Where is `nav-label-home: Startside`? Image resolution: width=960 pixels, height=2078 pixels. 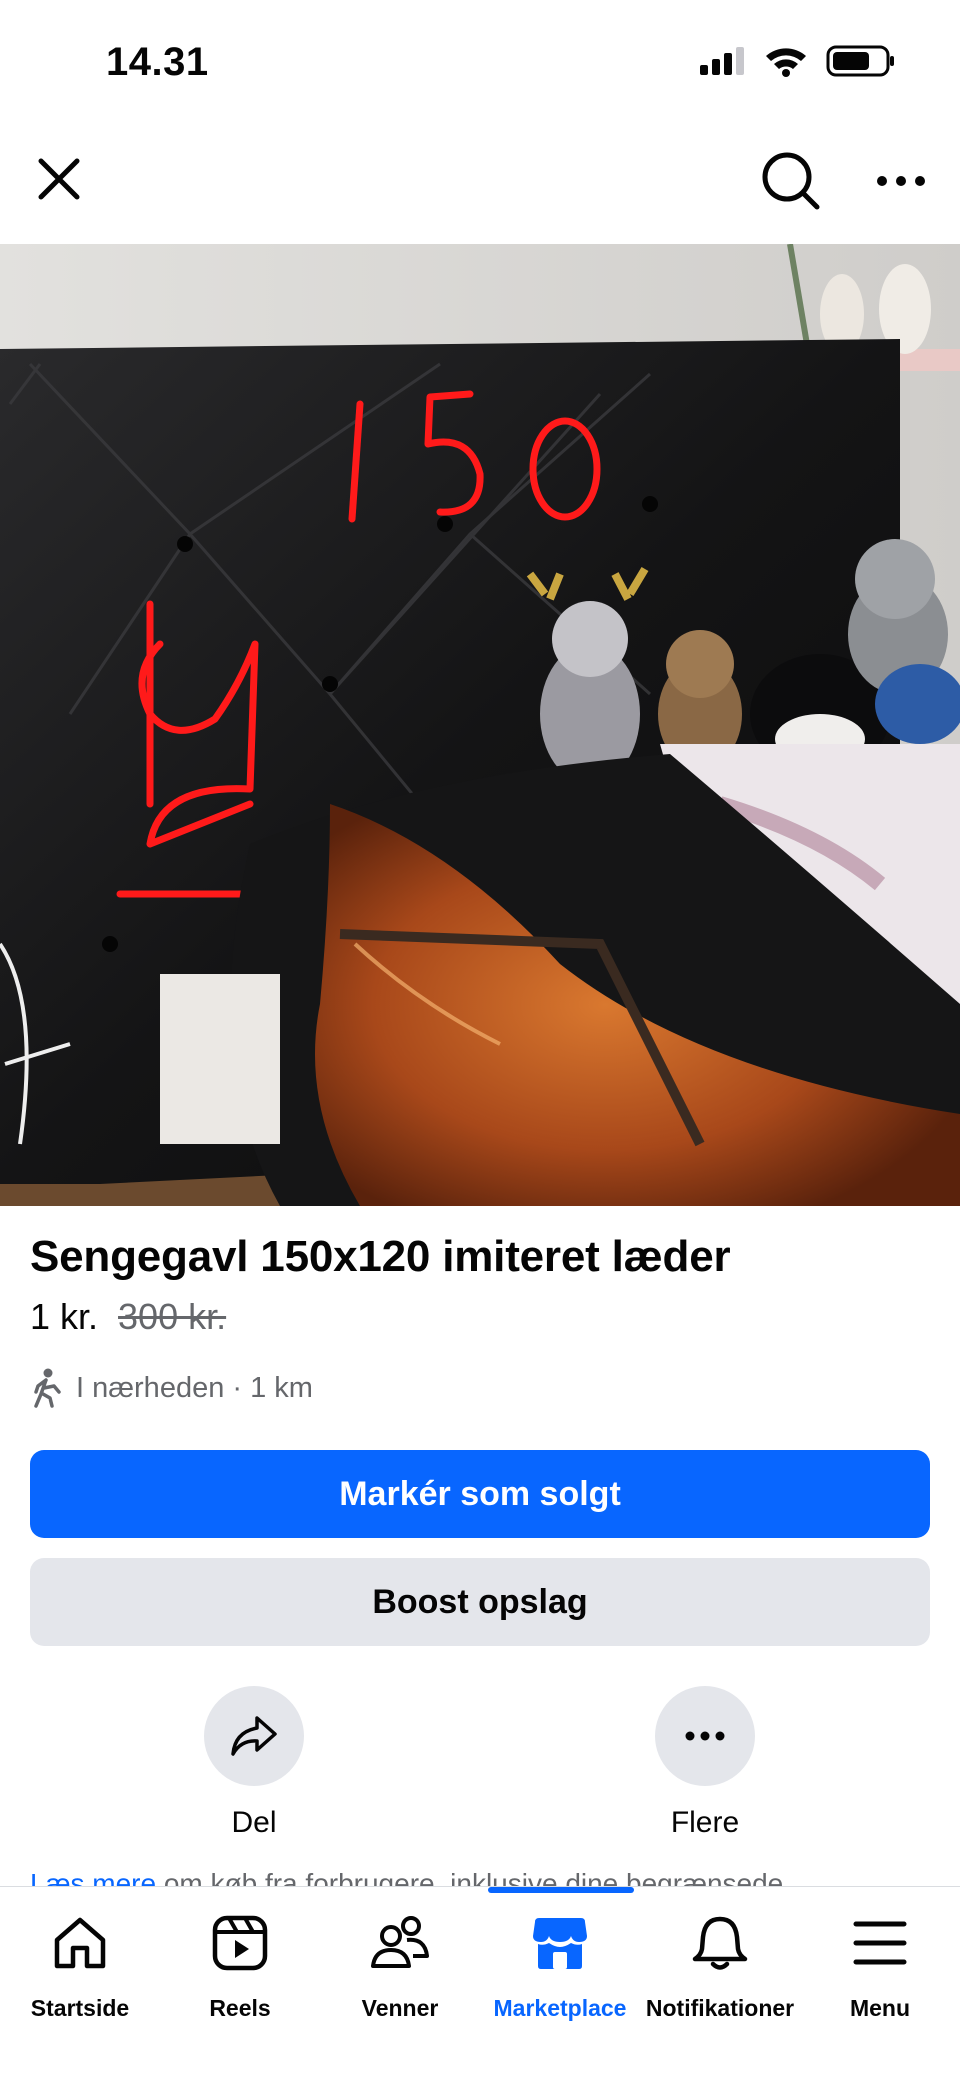 nav-label-home: Startside is located at coordinates (80, 2008).